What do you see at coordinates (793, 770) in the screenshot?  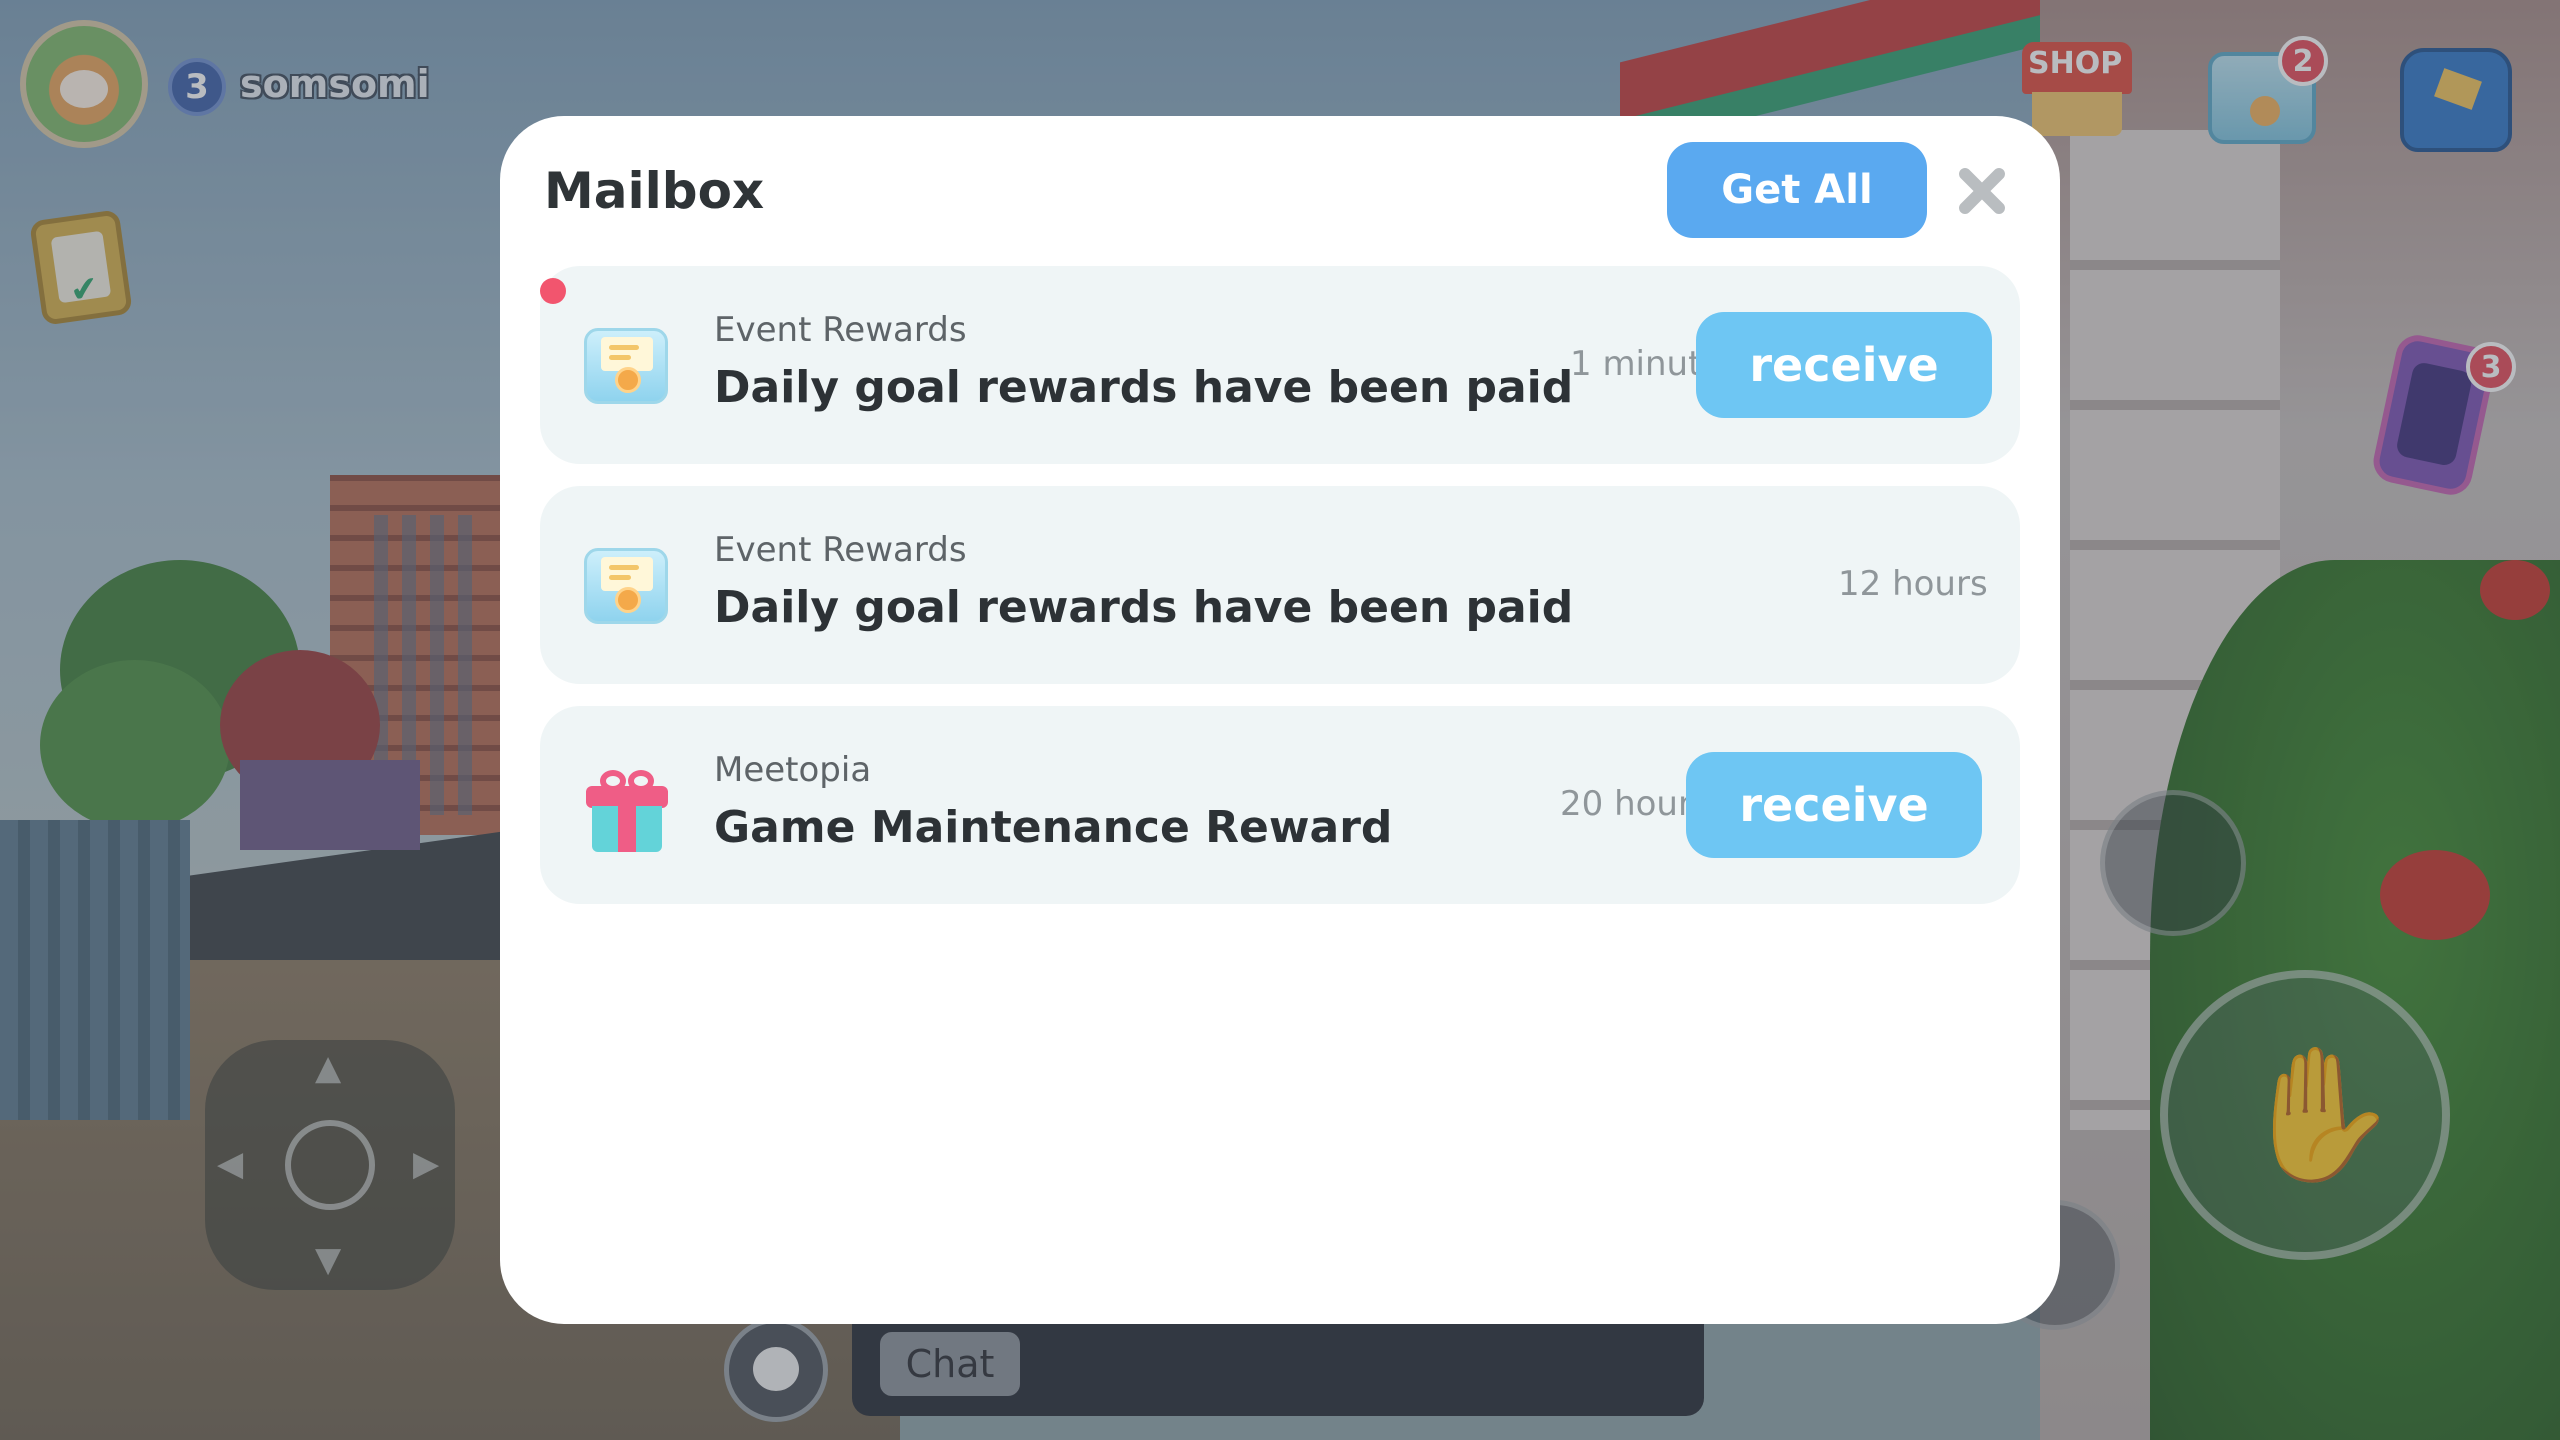 I see `mail-sender: Meetopia` at bounding box center [793, 770].